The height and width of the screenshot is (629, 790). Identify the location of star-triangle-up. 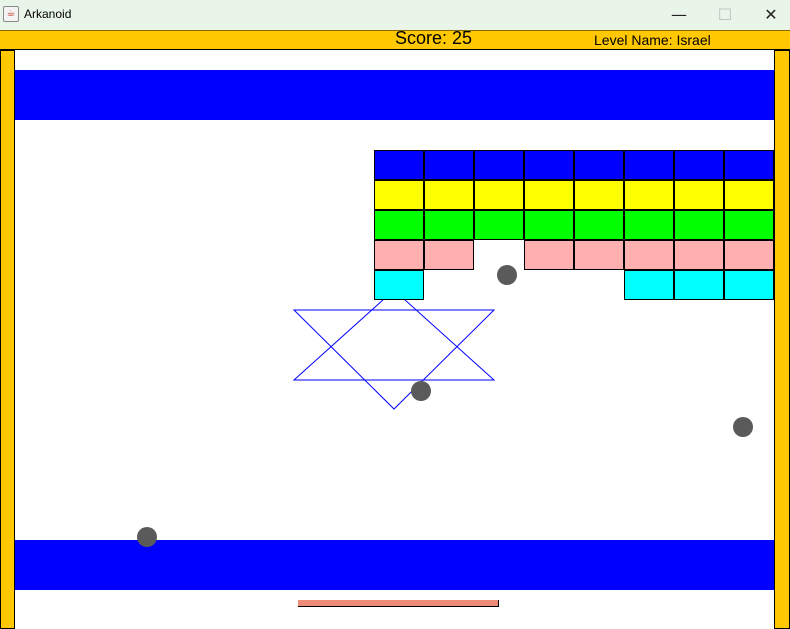
(394, 335).